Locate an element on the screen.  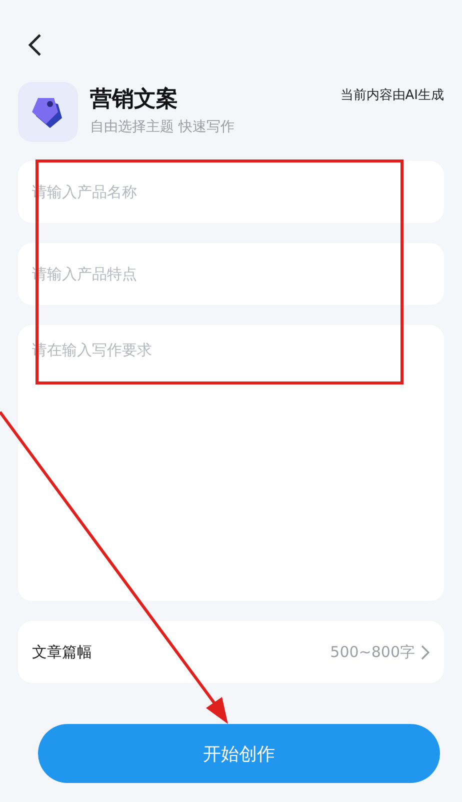
setting-label: 文章篇幅 is located at coordinates (62, 652).